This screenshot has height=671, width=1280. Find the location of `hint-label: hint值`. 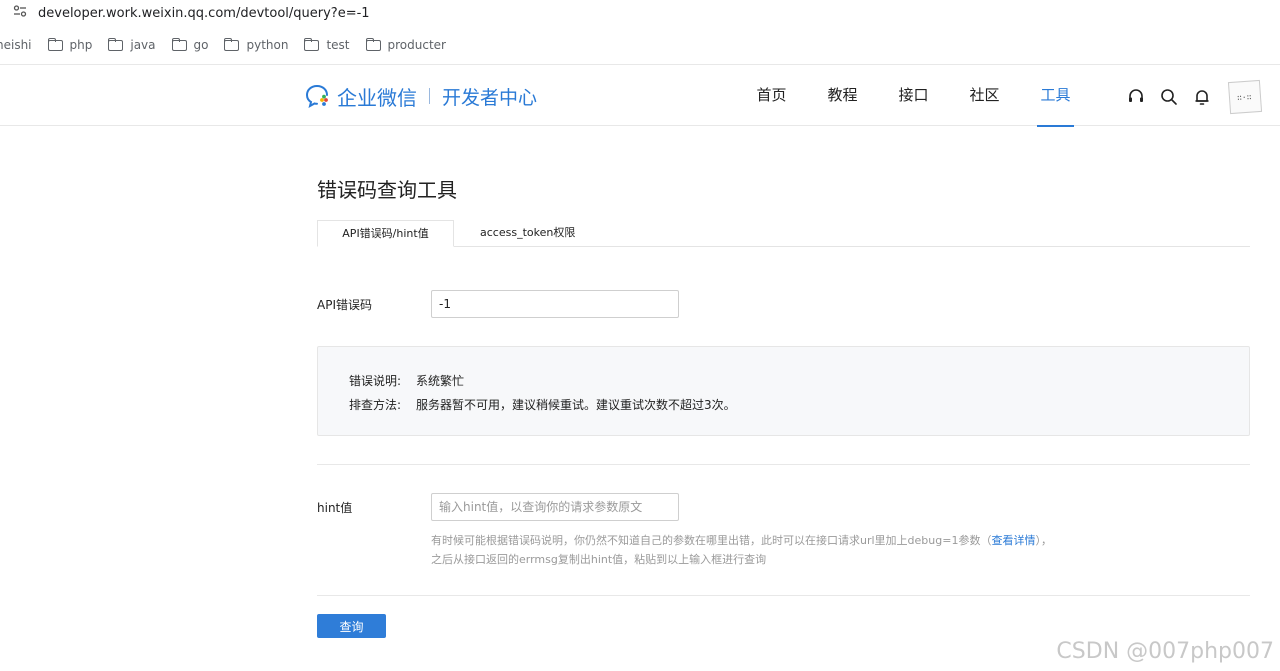

hint-label: hint值 is located at coordinates (335, 508).